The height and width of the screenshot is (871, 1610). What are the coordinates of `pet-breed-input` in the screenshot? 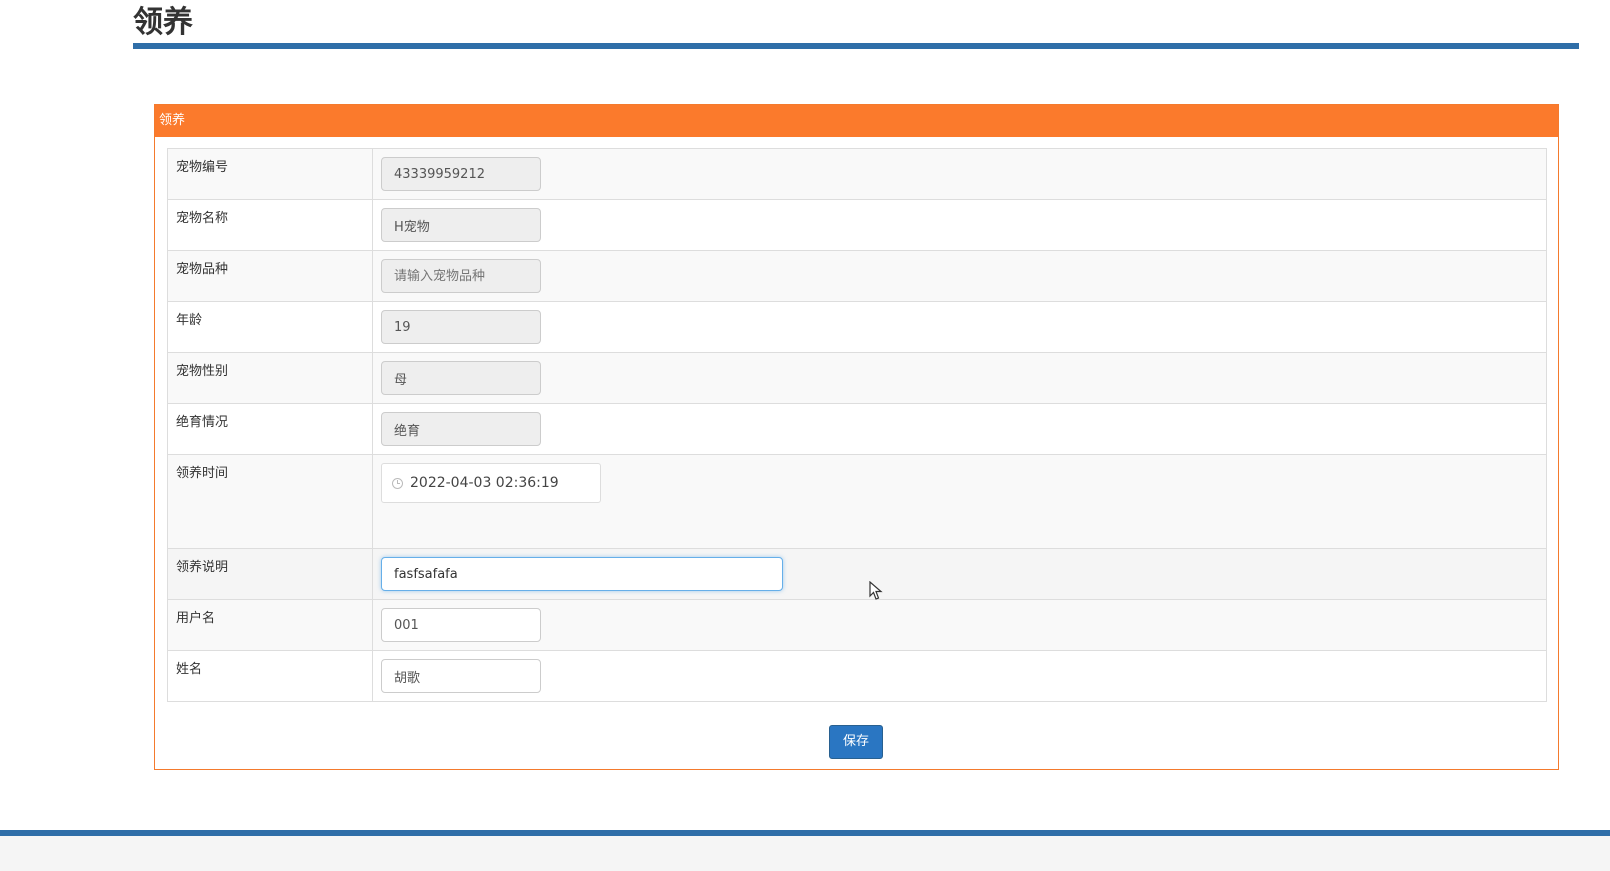 It's located at (461, 276).